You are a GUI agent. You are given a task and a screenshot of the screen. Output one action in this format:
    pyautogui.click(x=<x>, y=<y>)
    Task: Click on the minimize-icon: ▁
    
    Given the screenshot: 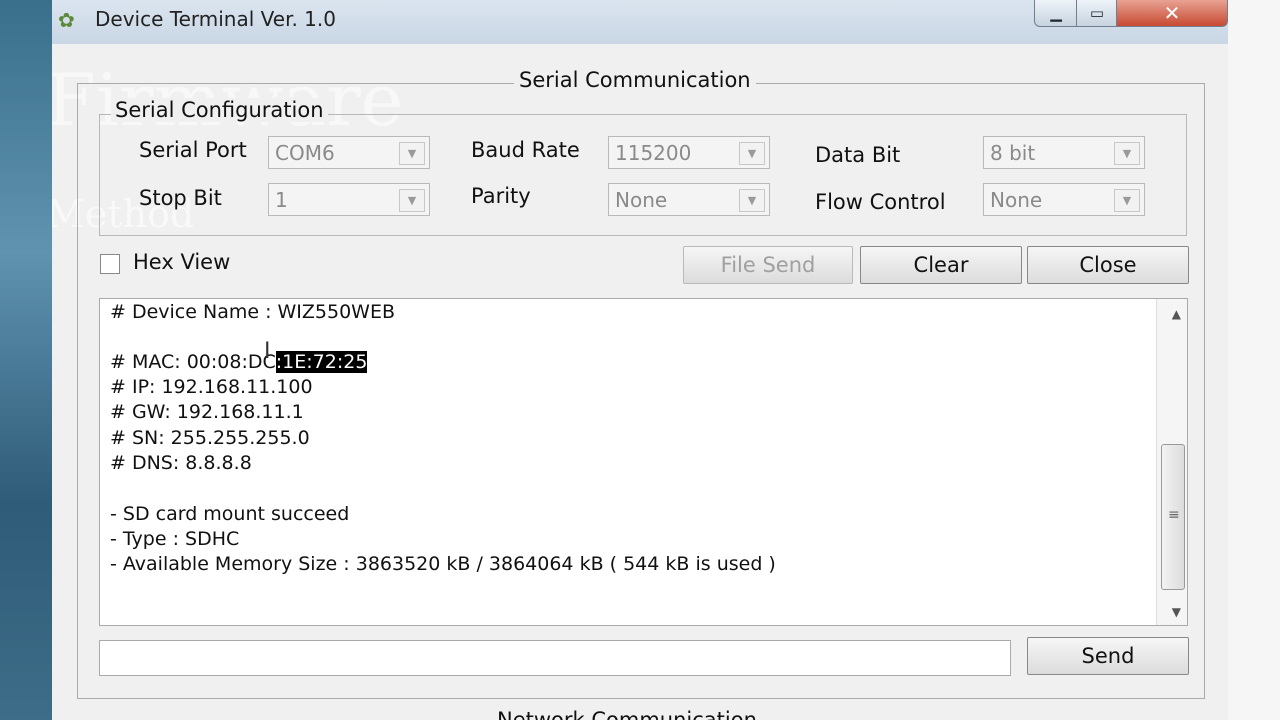 What is the action you would take?
    pyautogui.click(x=1056, y=13)
    